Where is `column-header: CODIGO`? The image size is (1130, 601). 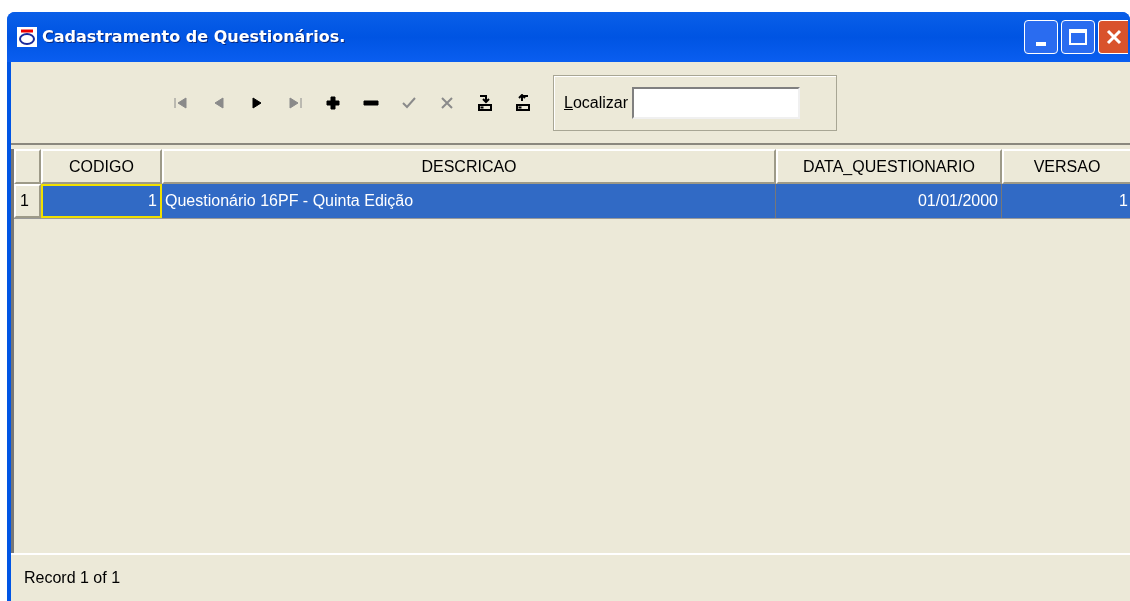 column-header: CODIGO is located at coordinates (101, 166).